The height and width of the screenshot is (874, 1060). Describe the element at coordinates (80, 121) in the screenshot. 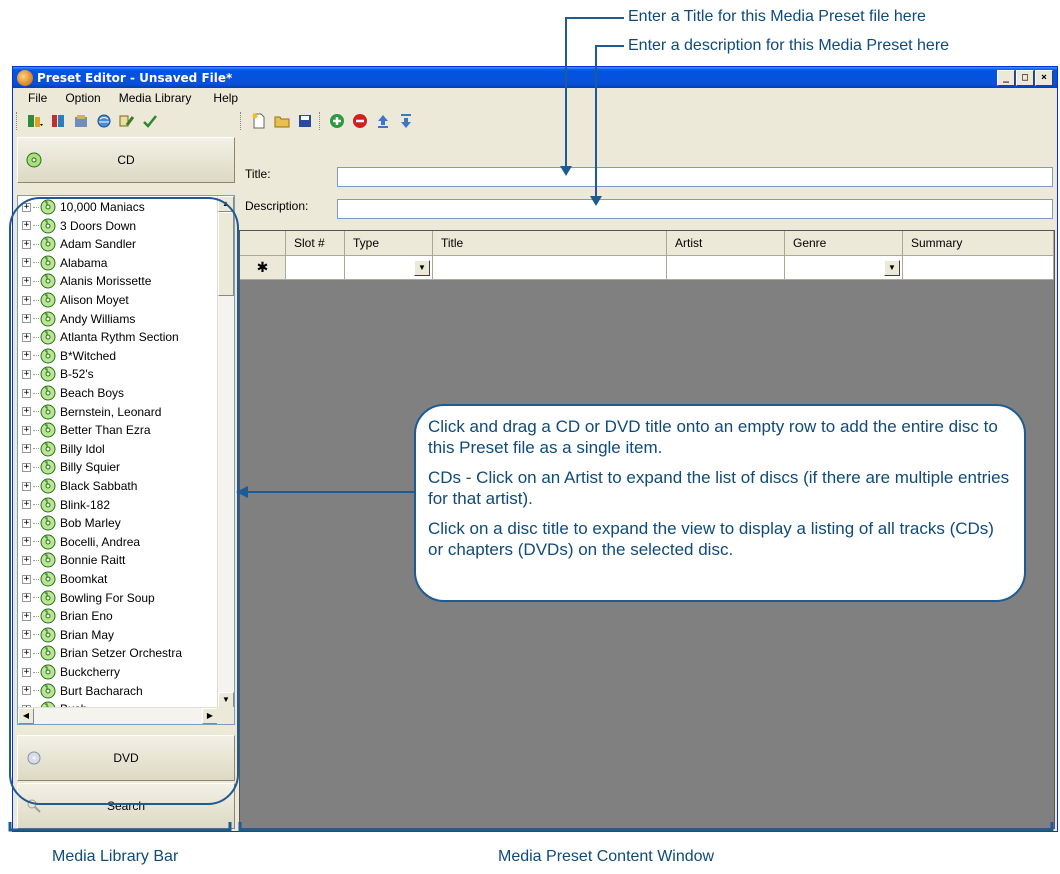

I see `properties-icon` at that location.